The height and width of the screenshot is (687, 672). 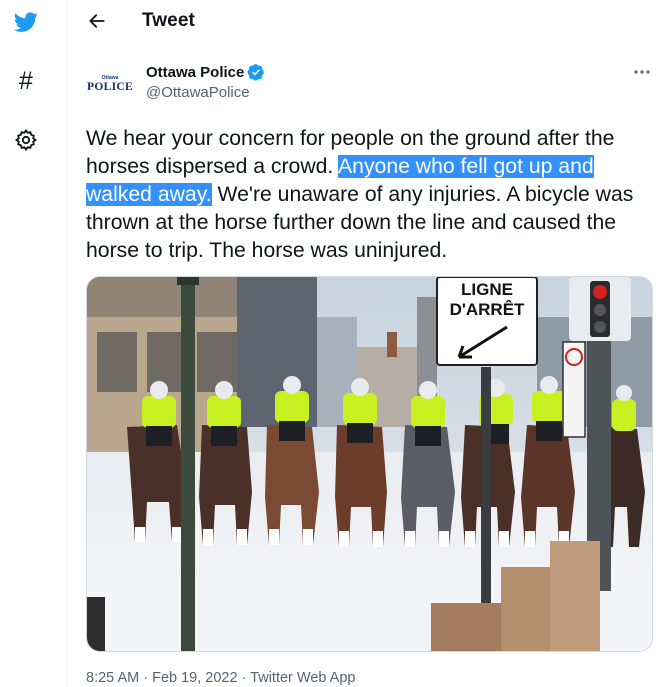 What do you see at coordinates (256, 72) in the screenshot?
I see `verified-badge-icon` at bounding box center [256, 72].